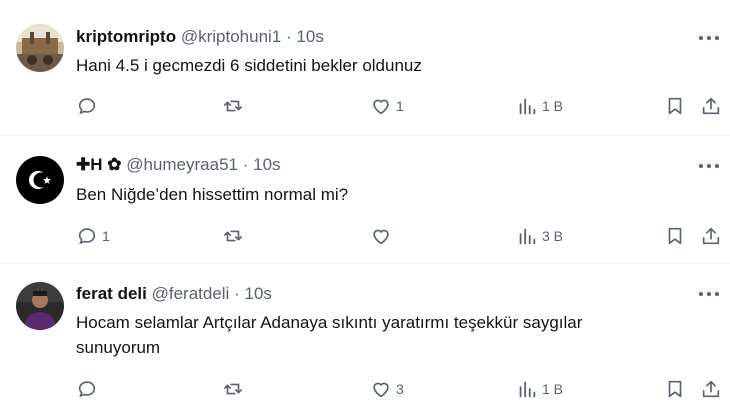 The width and height of the screenshot is (730, 420). I want to click on user-handle: @humeyraa51, so click(182, 164).